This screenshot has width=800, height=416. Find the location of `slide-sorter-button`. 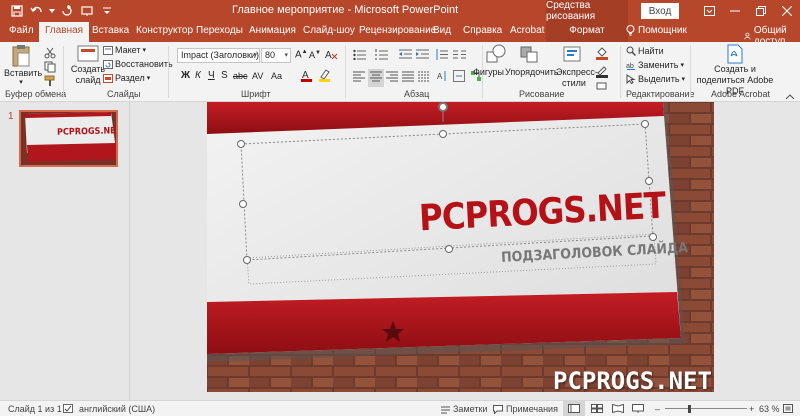

slide-sorter-button is located at coordinates (597, 409).